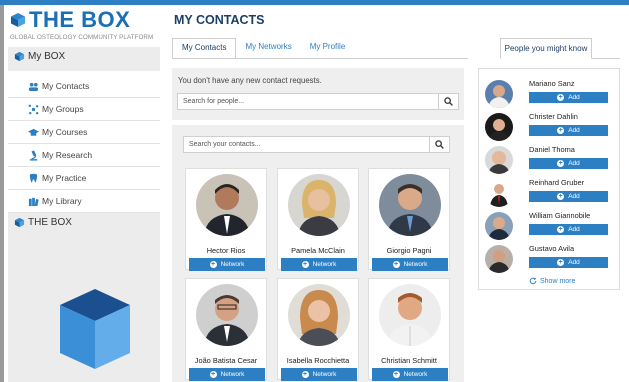 This screenshot has width=629, height=382. What do you see at coordinates (546, 48) in the screenshot?
I see `tab-people-you-might-know: People you might know` at bounding box center [546, 48].